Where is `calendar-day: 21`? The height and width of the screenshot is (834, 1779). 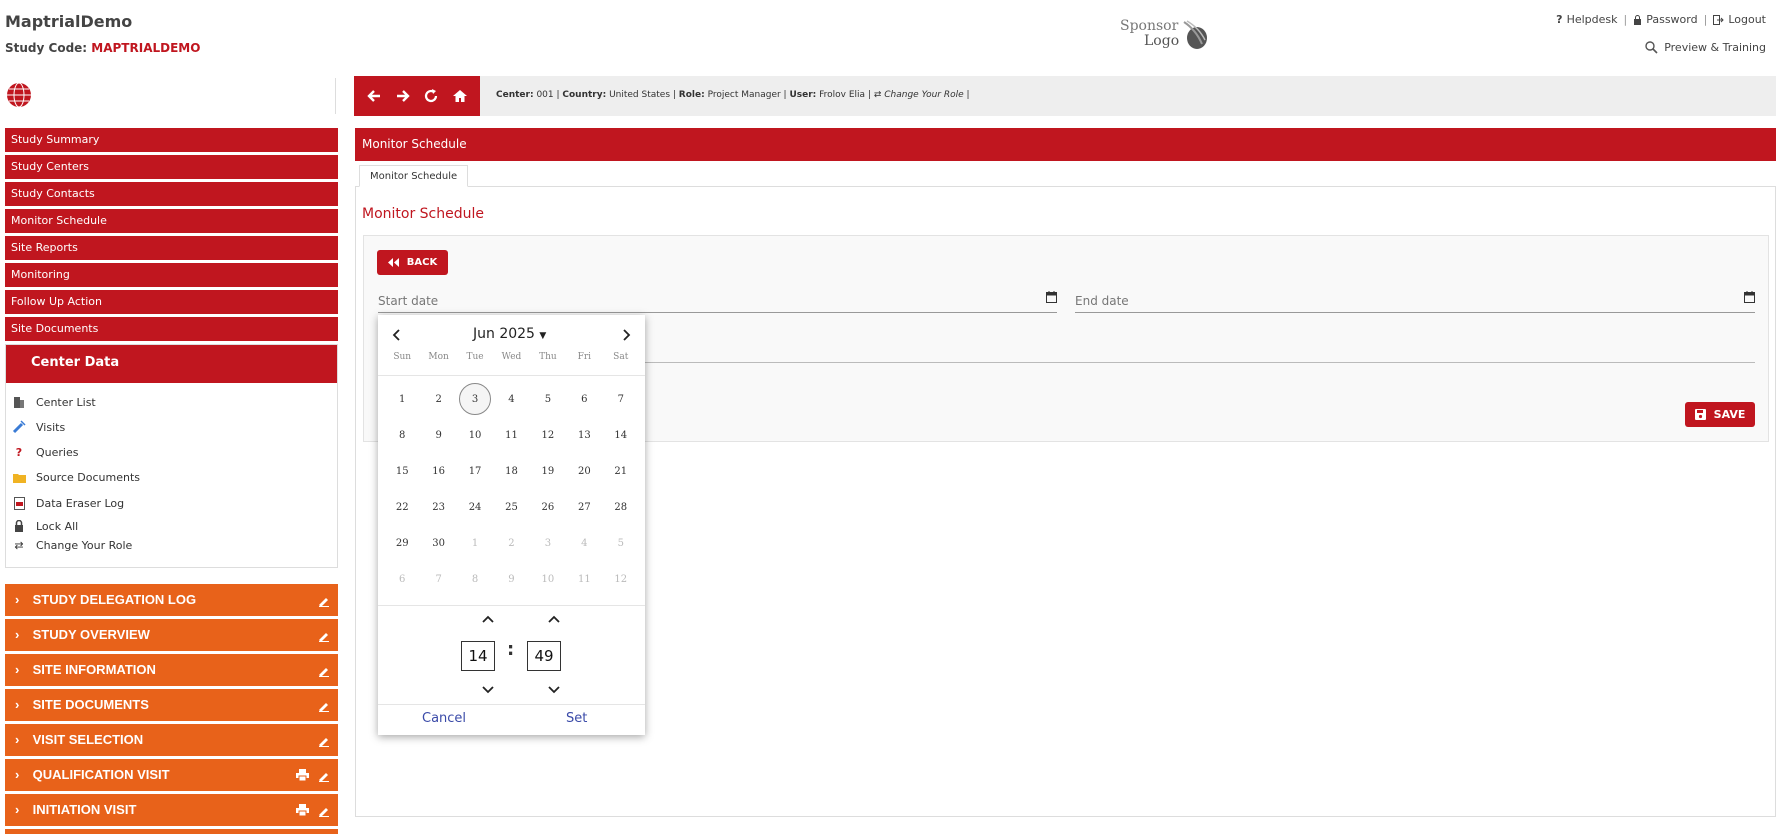
calendar-day: 21 is located at coordinates (621, 471).